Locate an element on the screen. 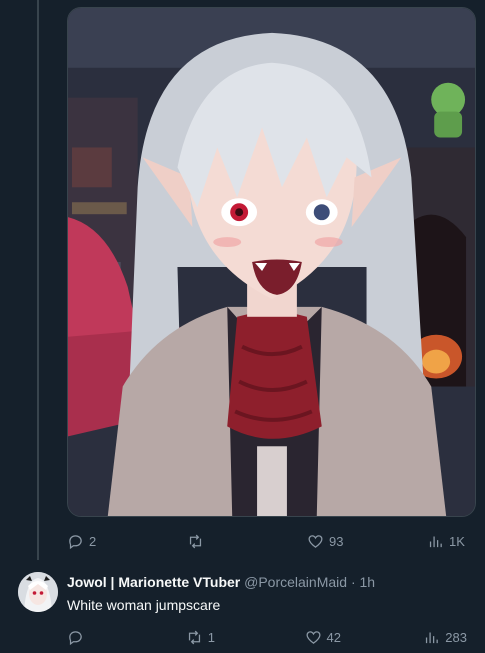 Image resolution: width=485 pixels, height=653 pixels. timestamp: 1h is located at coordinates (368, 582).